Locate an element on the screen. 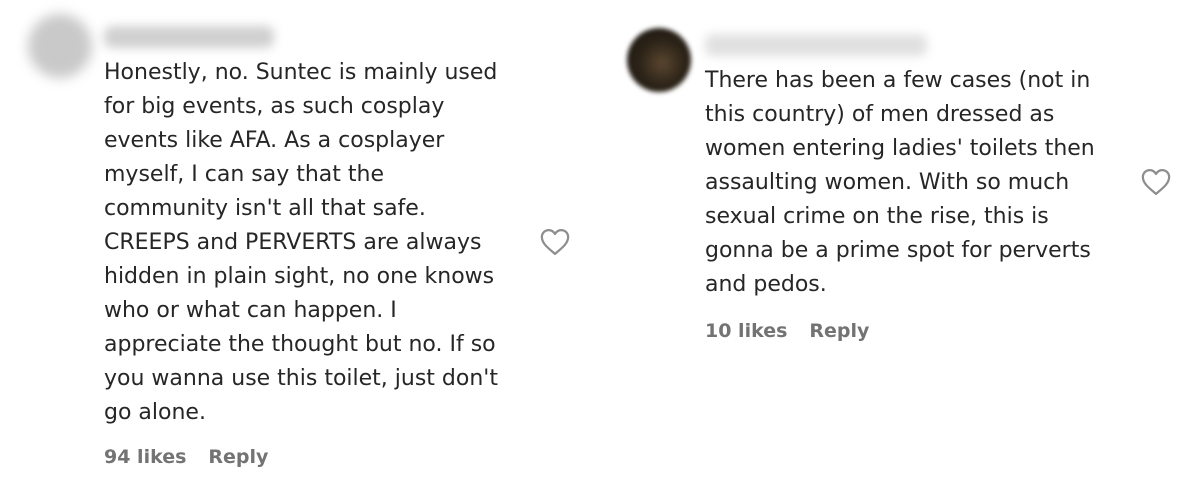 Image resolution: width=1200 pixels, height=494 pixels. likes-count: 10 likes is located at coordinates (746, 331).